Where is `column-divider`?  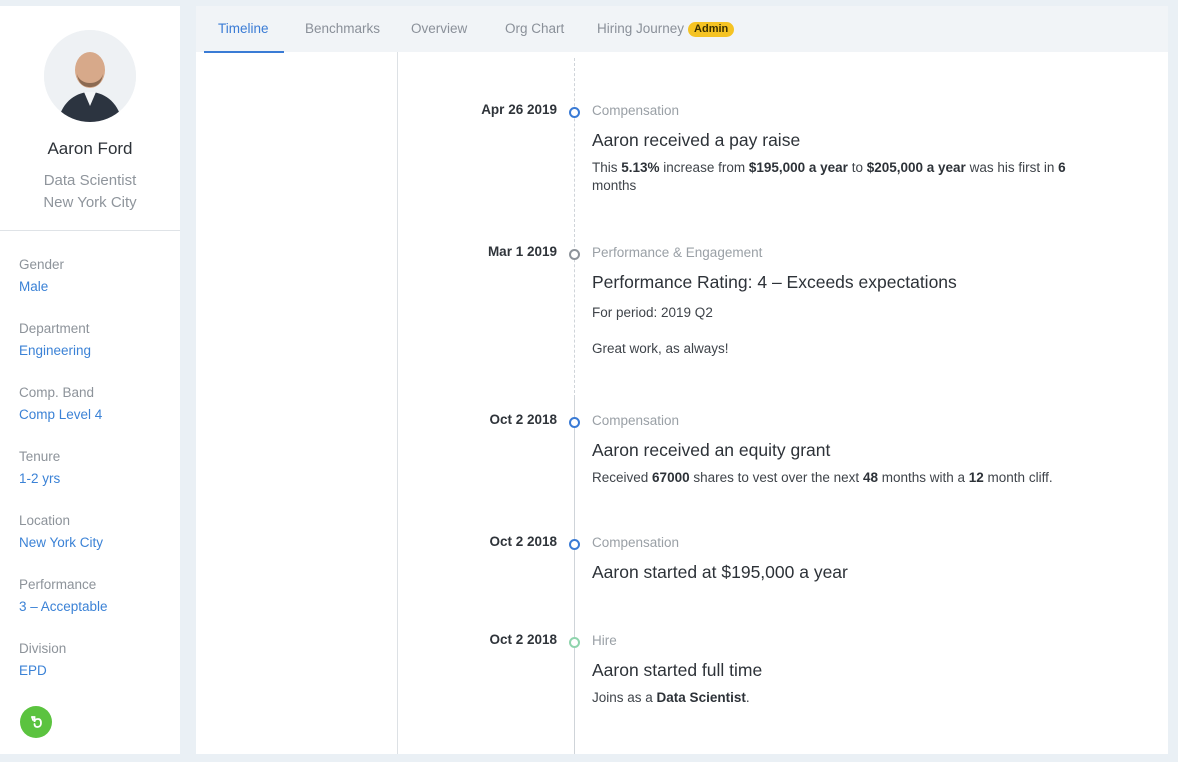 column-divider is located at coordinates (397, 403).